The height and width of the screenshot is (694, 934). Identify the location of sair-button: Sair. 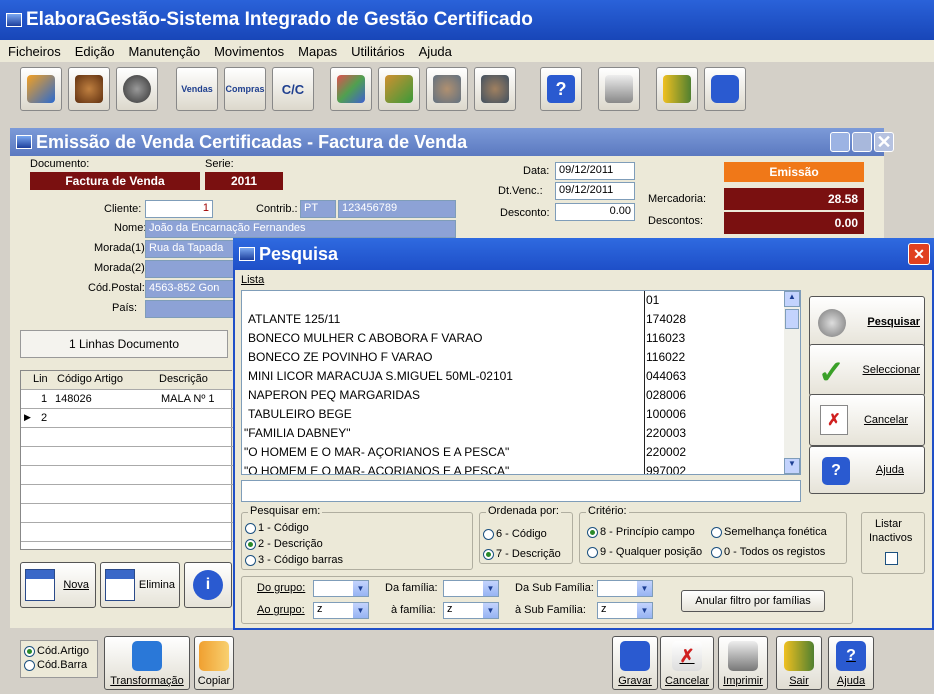
(799, 663).